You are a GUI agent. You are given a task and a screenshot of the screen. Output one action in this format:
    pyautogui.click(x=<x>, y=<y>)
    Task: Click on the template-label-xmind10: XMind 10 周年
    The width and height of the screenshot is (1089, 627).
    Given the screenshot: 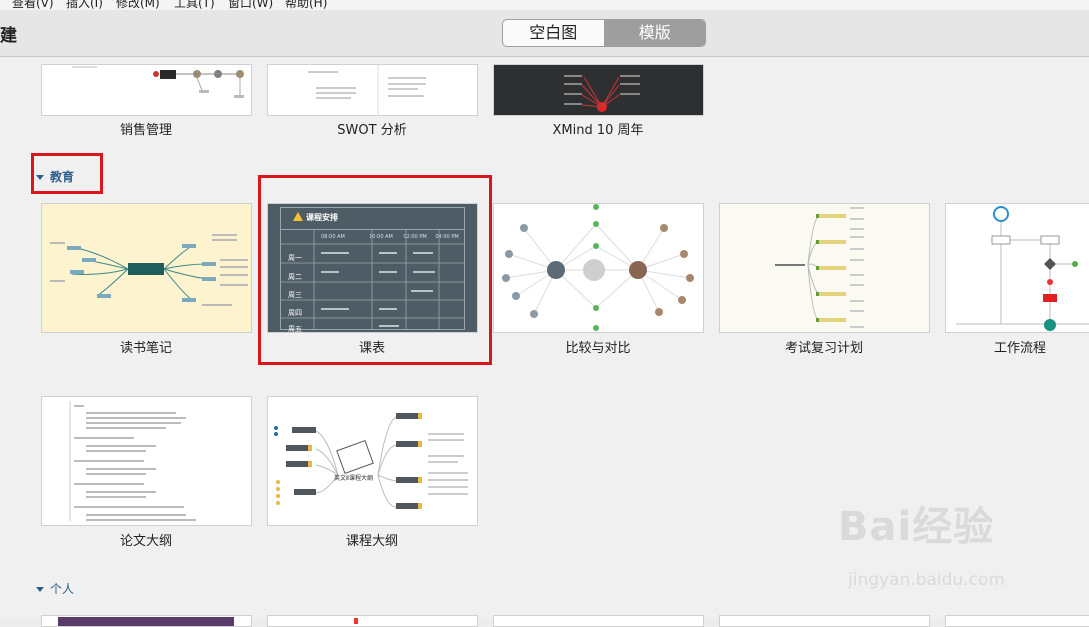 What is the action you would take?
    pyautogui.click(x=598, y=130)
    